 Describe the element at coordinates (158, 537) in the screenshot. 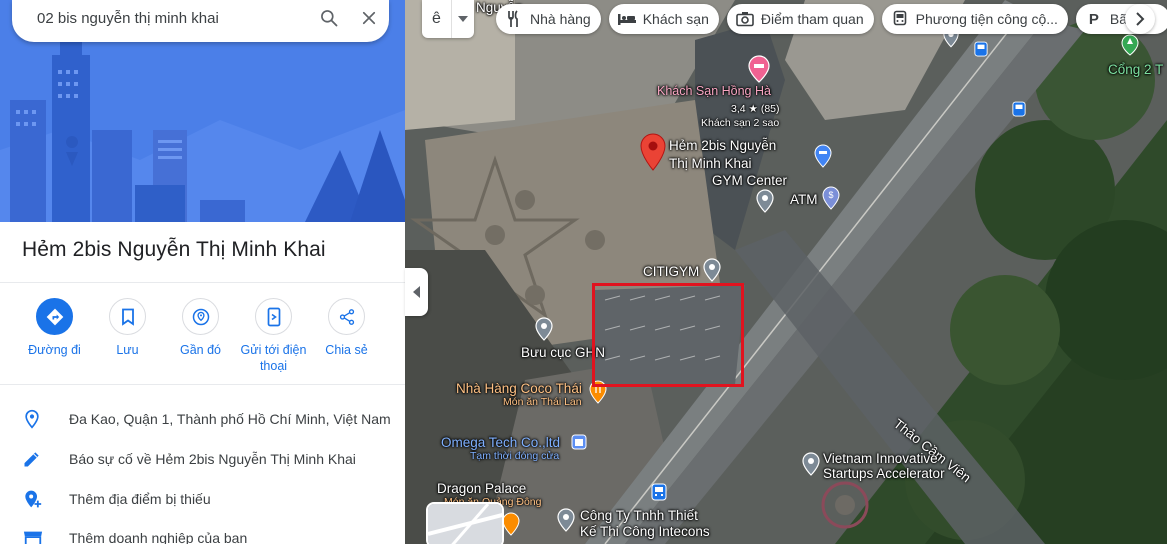

I see `add-business-text: Thêm doanh nghiệp của bạn` at that location.